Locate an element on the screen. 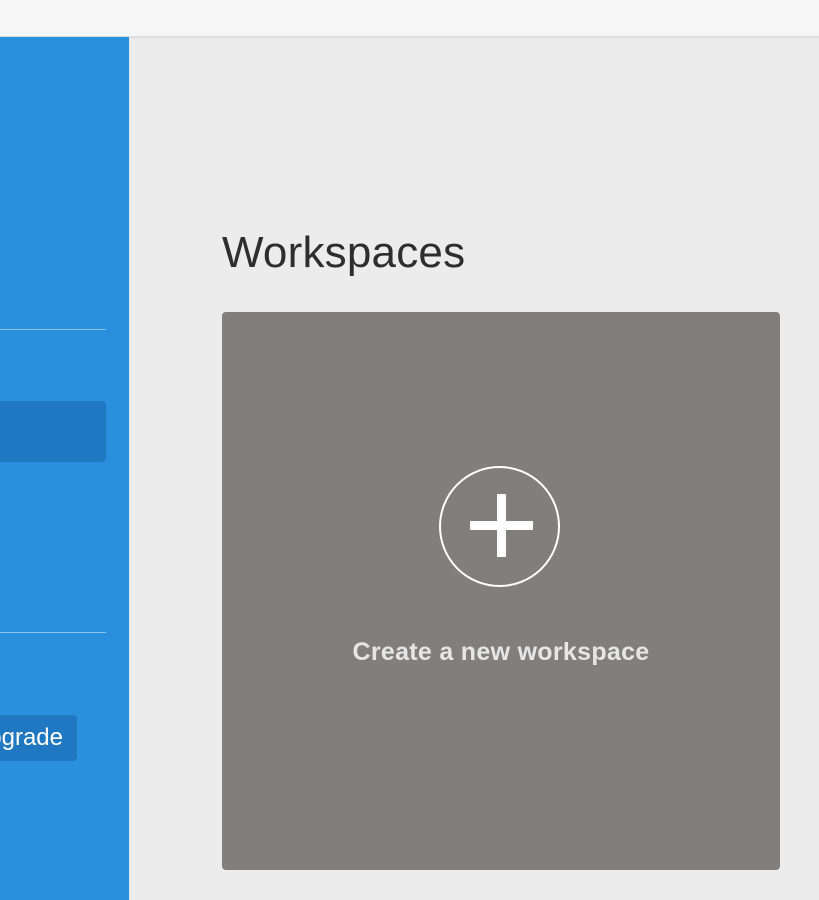  page-title: Workspaces is located at coordinates (344, 252).